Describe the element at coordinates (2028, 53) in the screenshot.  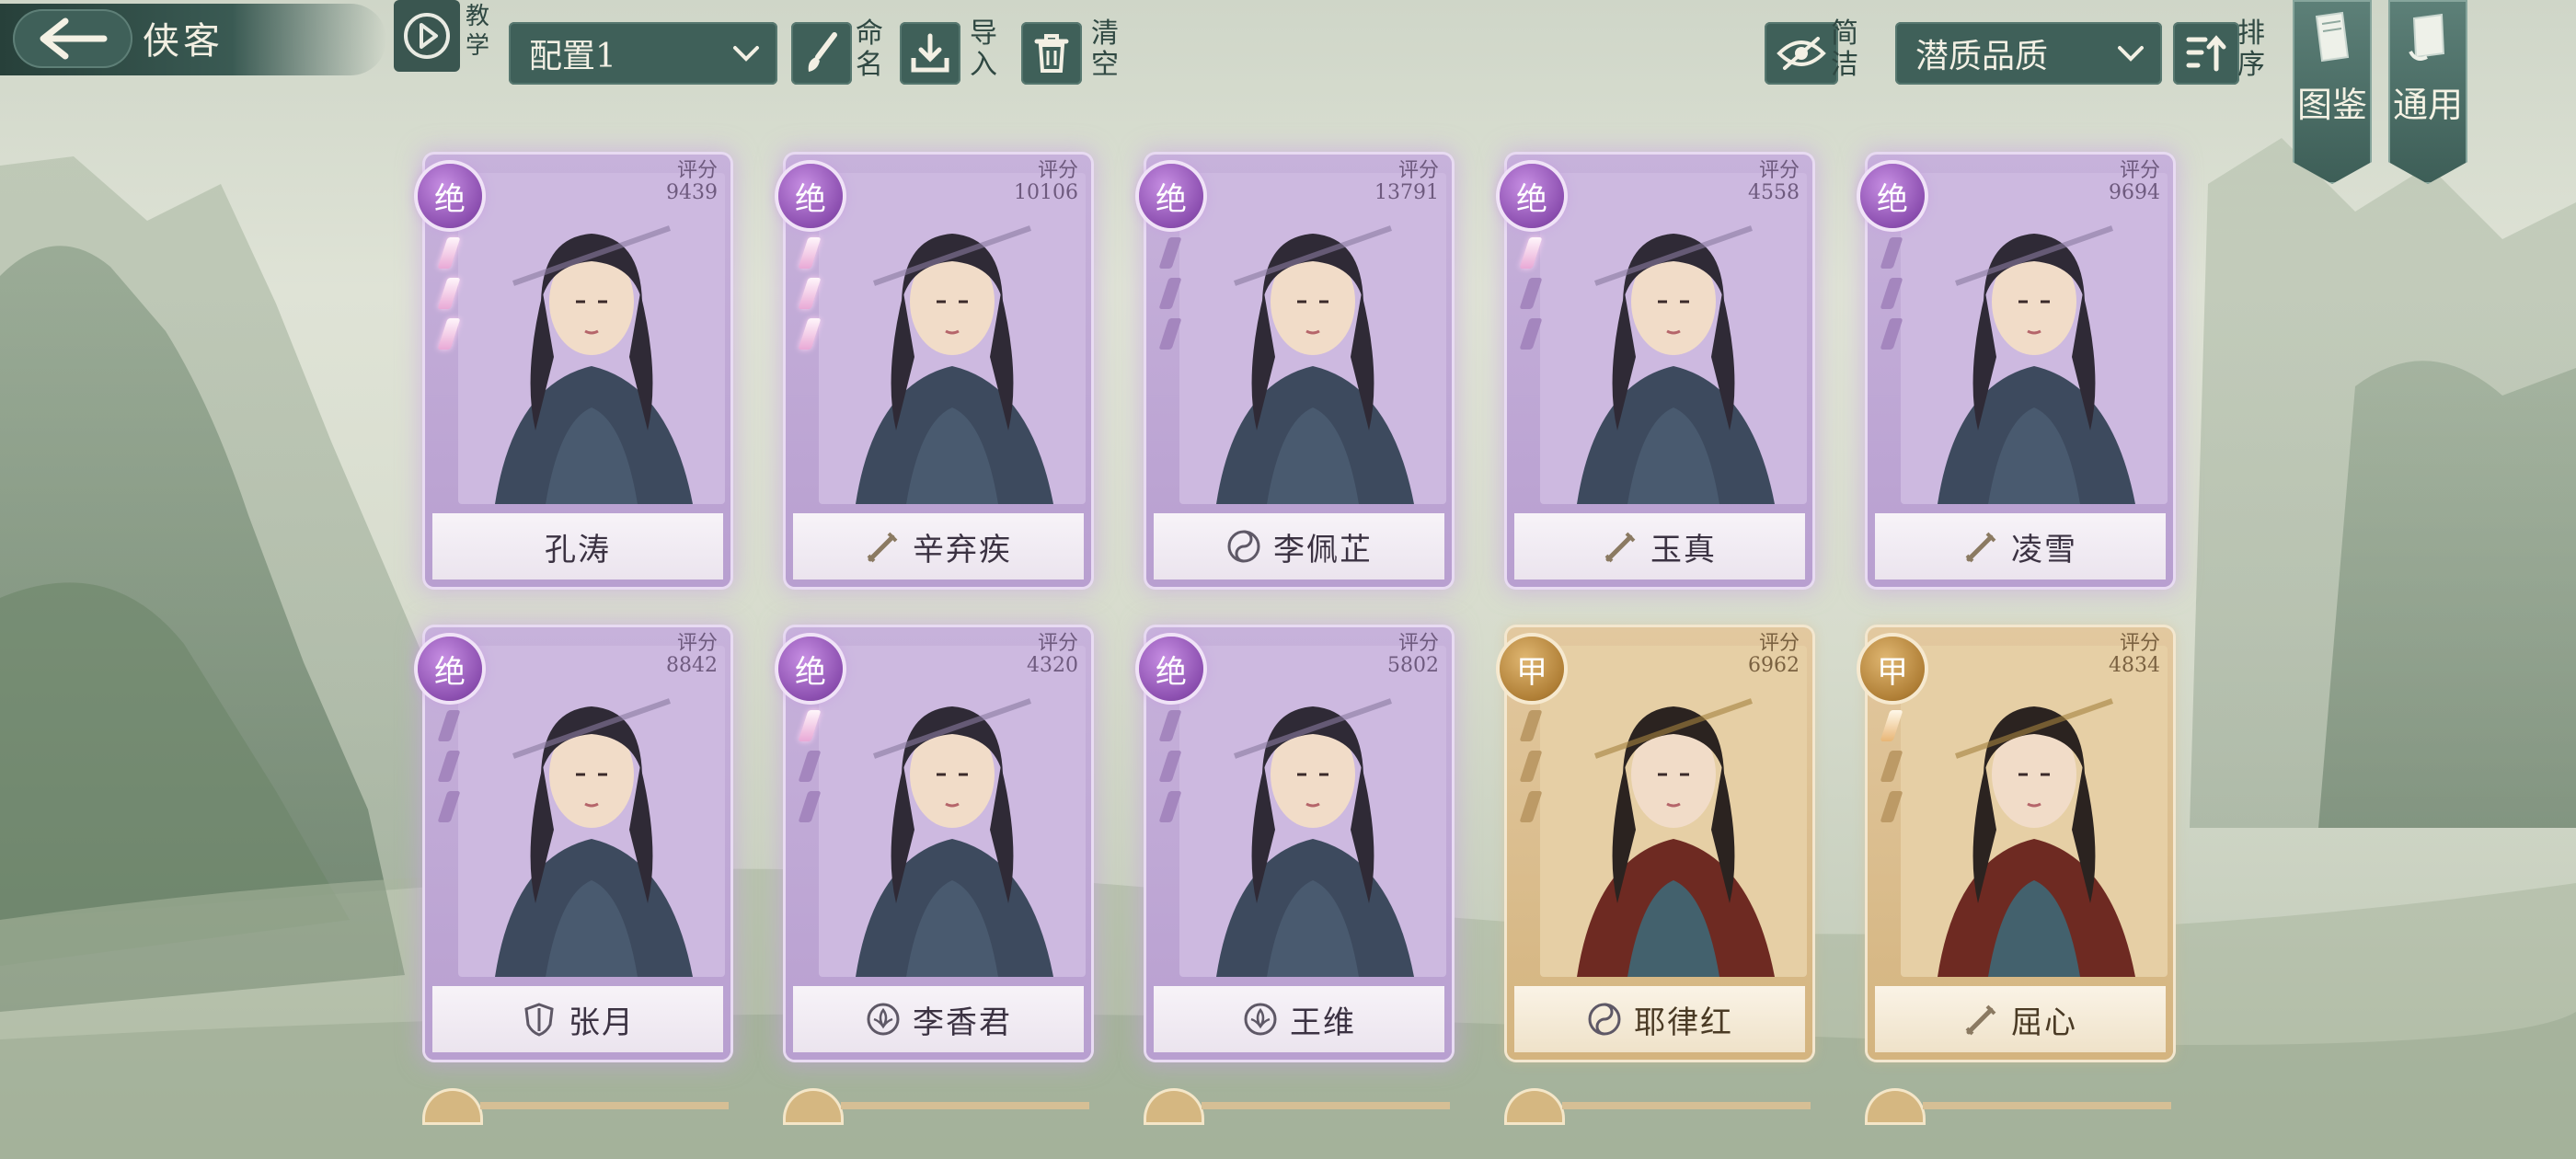
I see `sort-select: 潜质品质` at that location.